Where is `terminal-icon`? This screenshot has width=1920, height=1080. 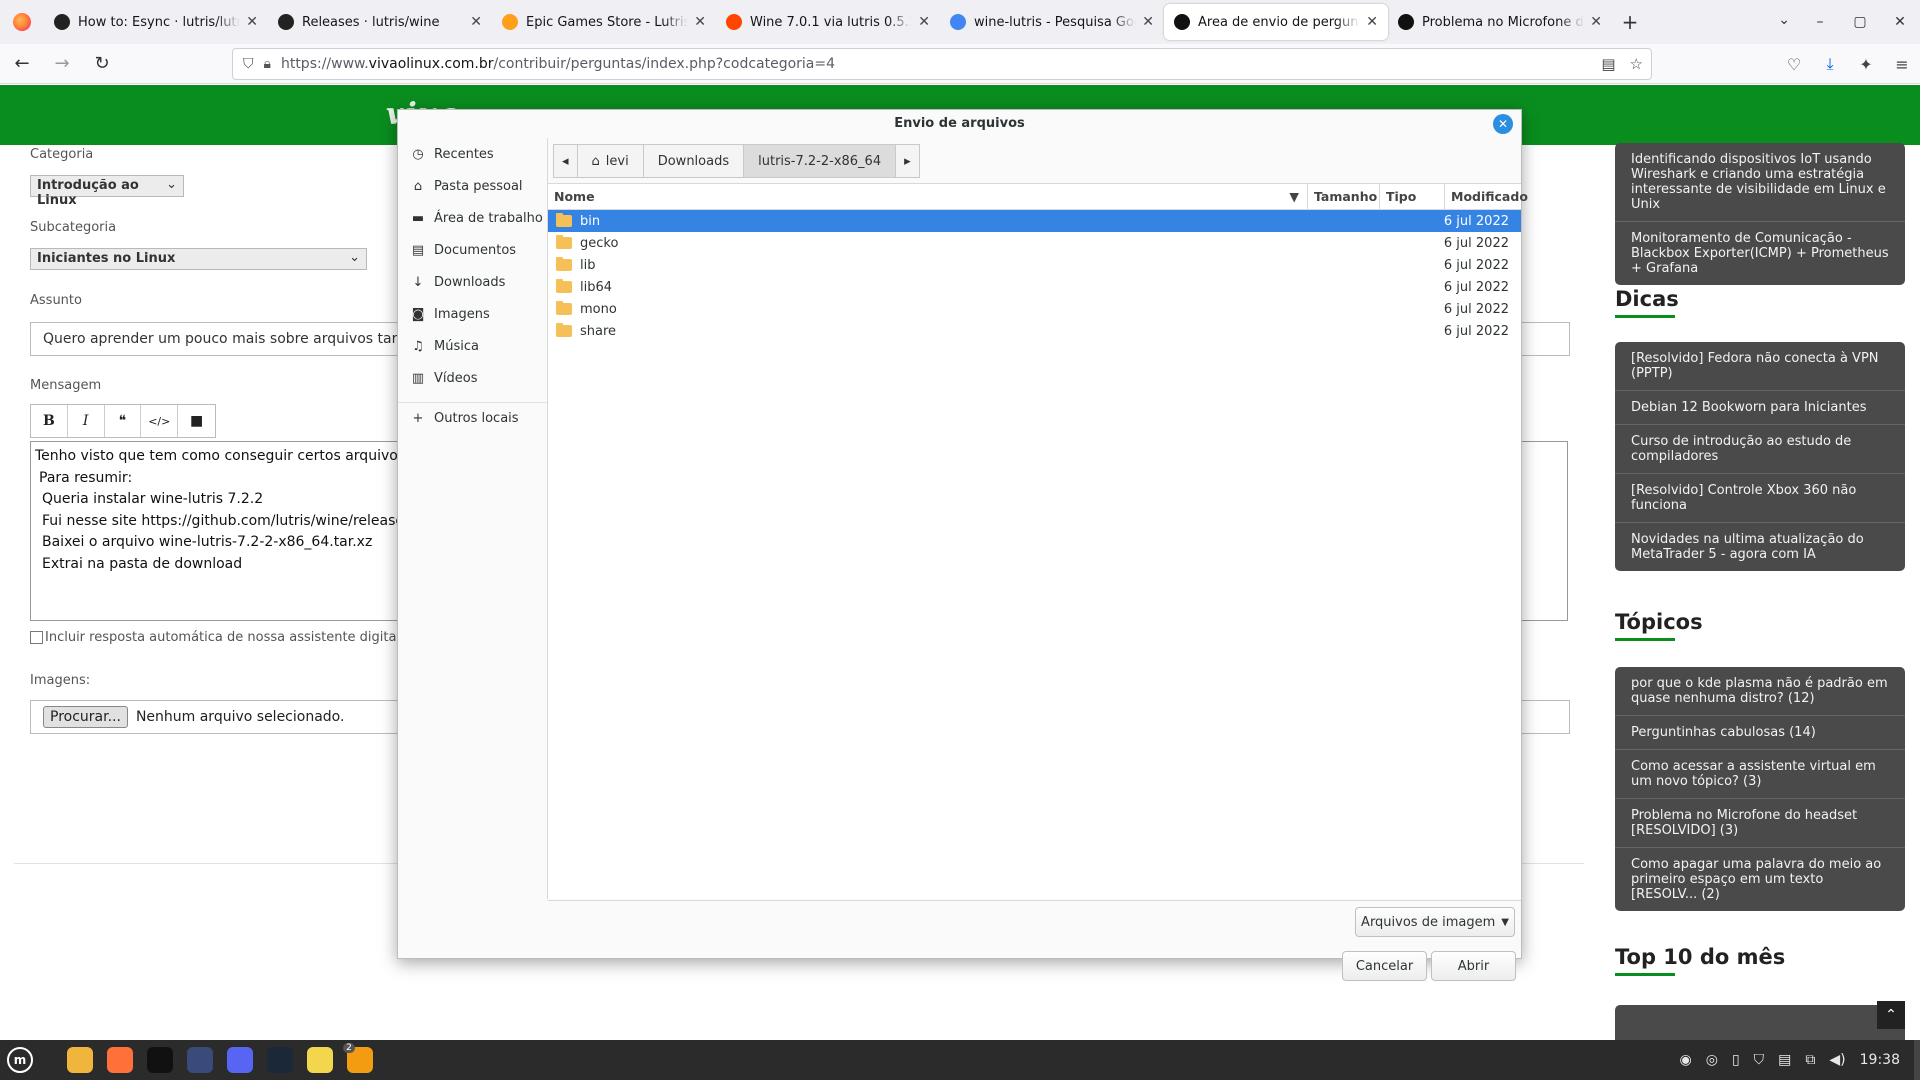 terminal-icon is located at coordinates (160, 1060).